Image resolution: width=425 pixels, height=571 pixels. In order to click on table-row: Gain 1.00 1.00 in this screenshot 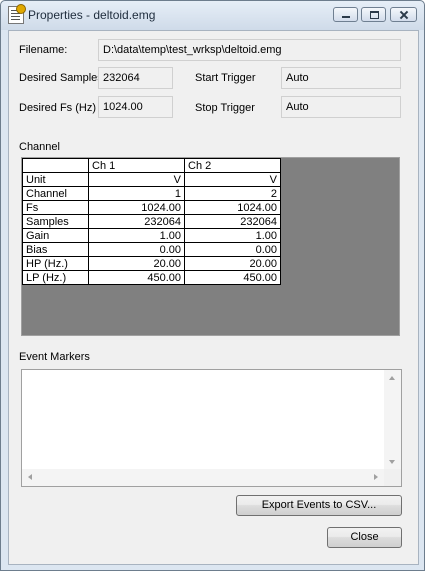, I will do `click(151, 235)`.